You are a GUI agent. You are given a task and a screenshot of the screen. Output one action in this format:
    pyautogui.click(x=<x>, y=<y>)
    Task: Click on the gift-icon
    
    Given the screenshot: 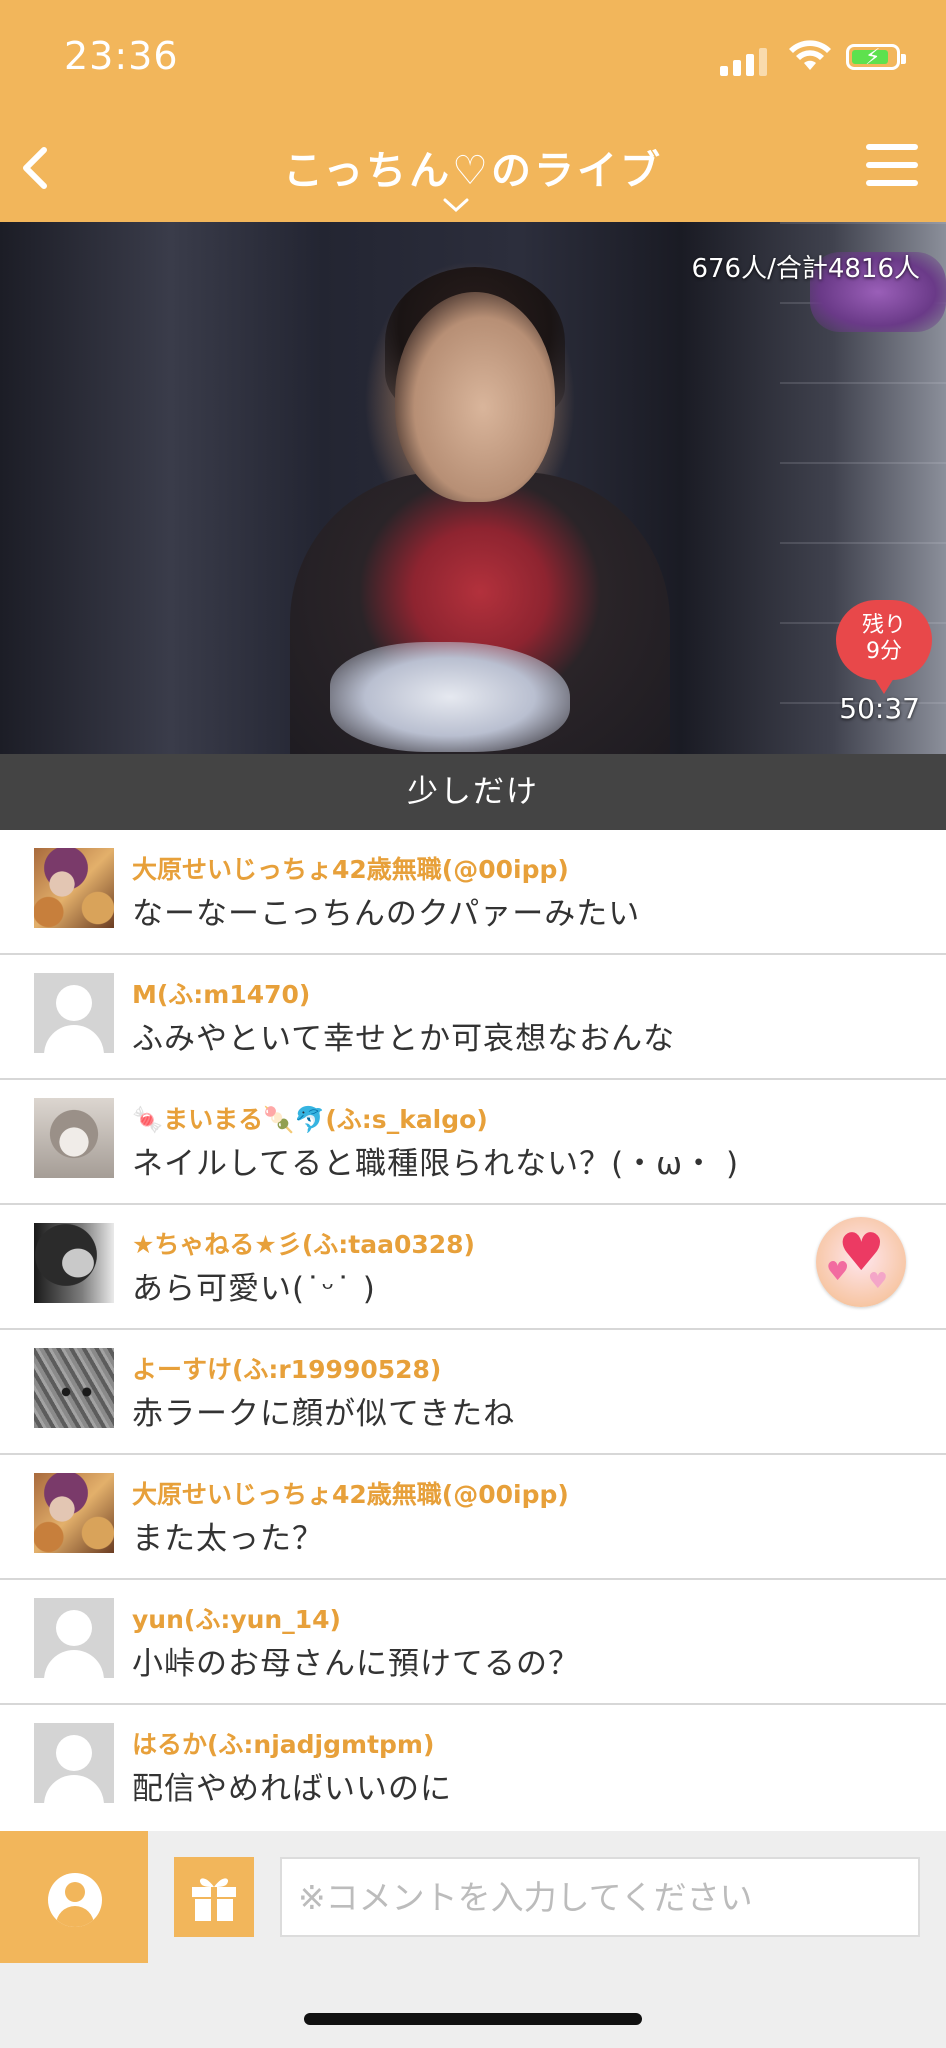 What is the action you would take?
    pyautogui.click(x=214, y=1899)
    